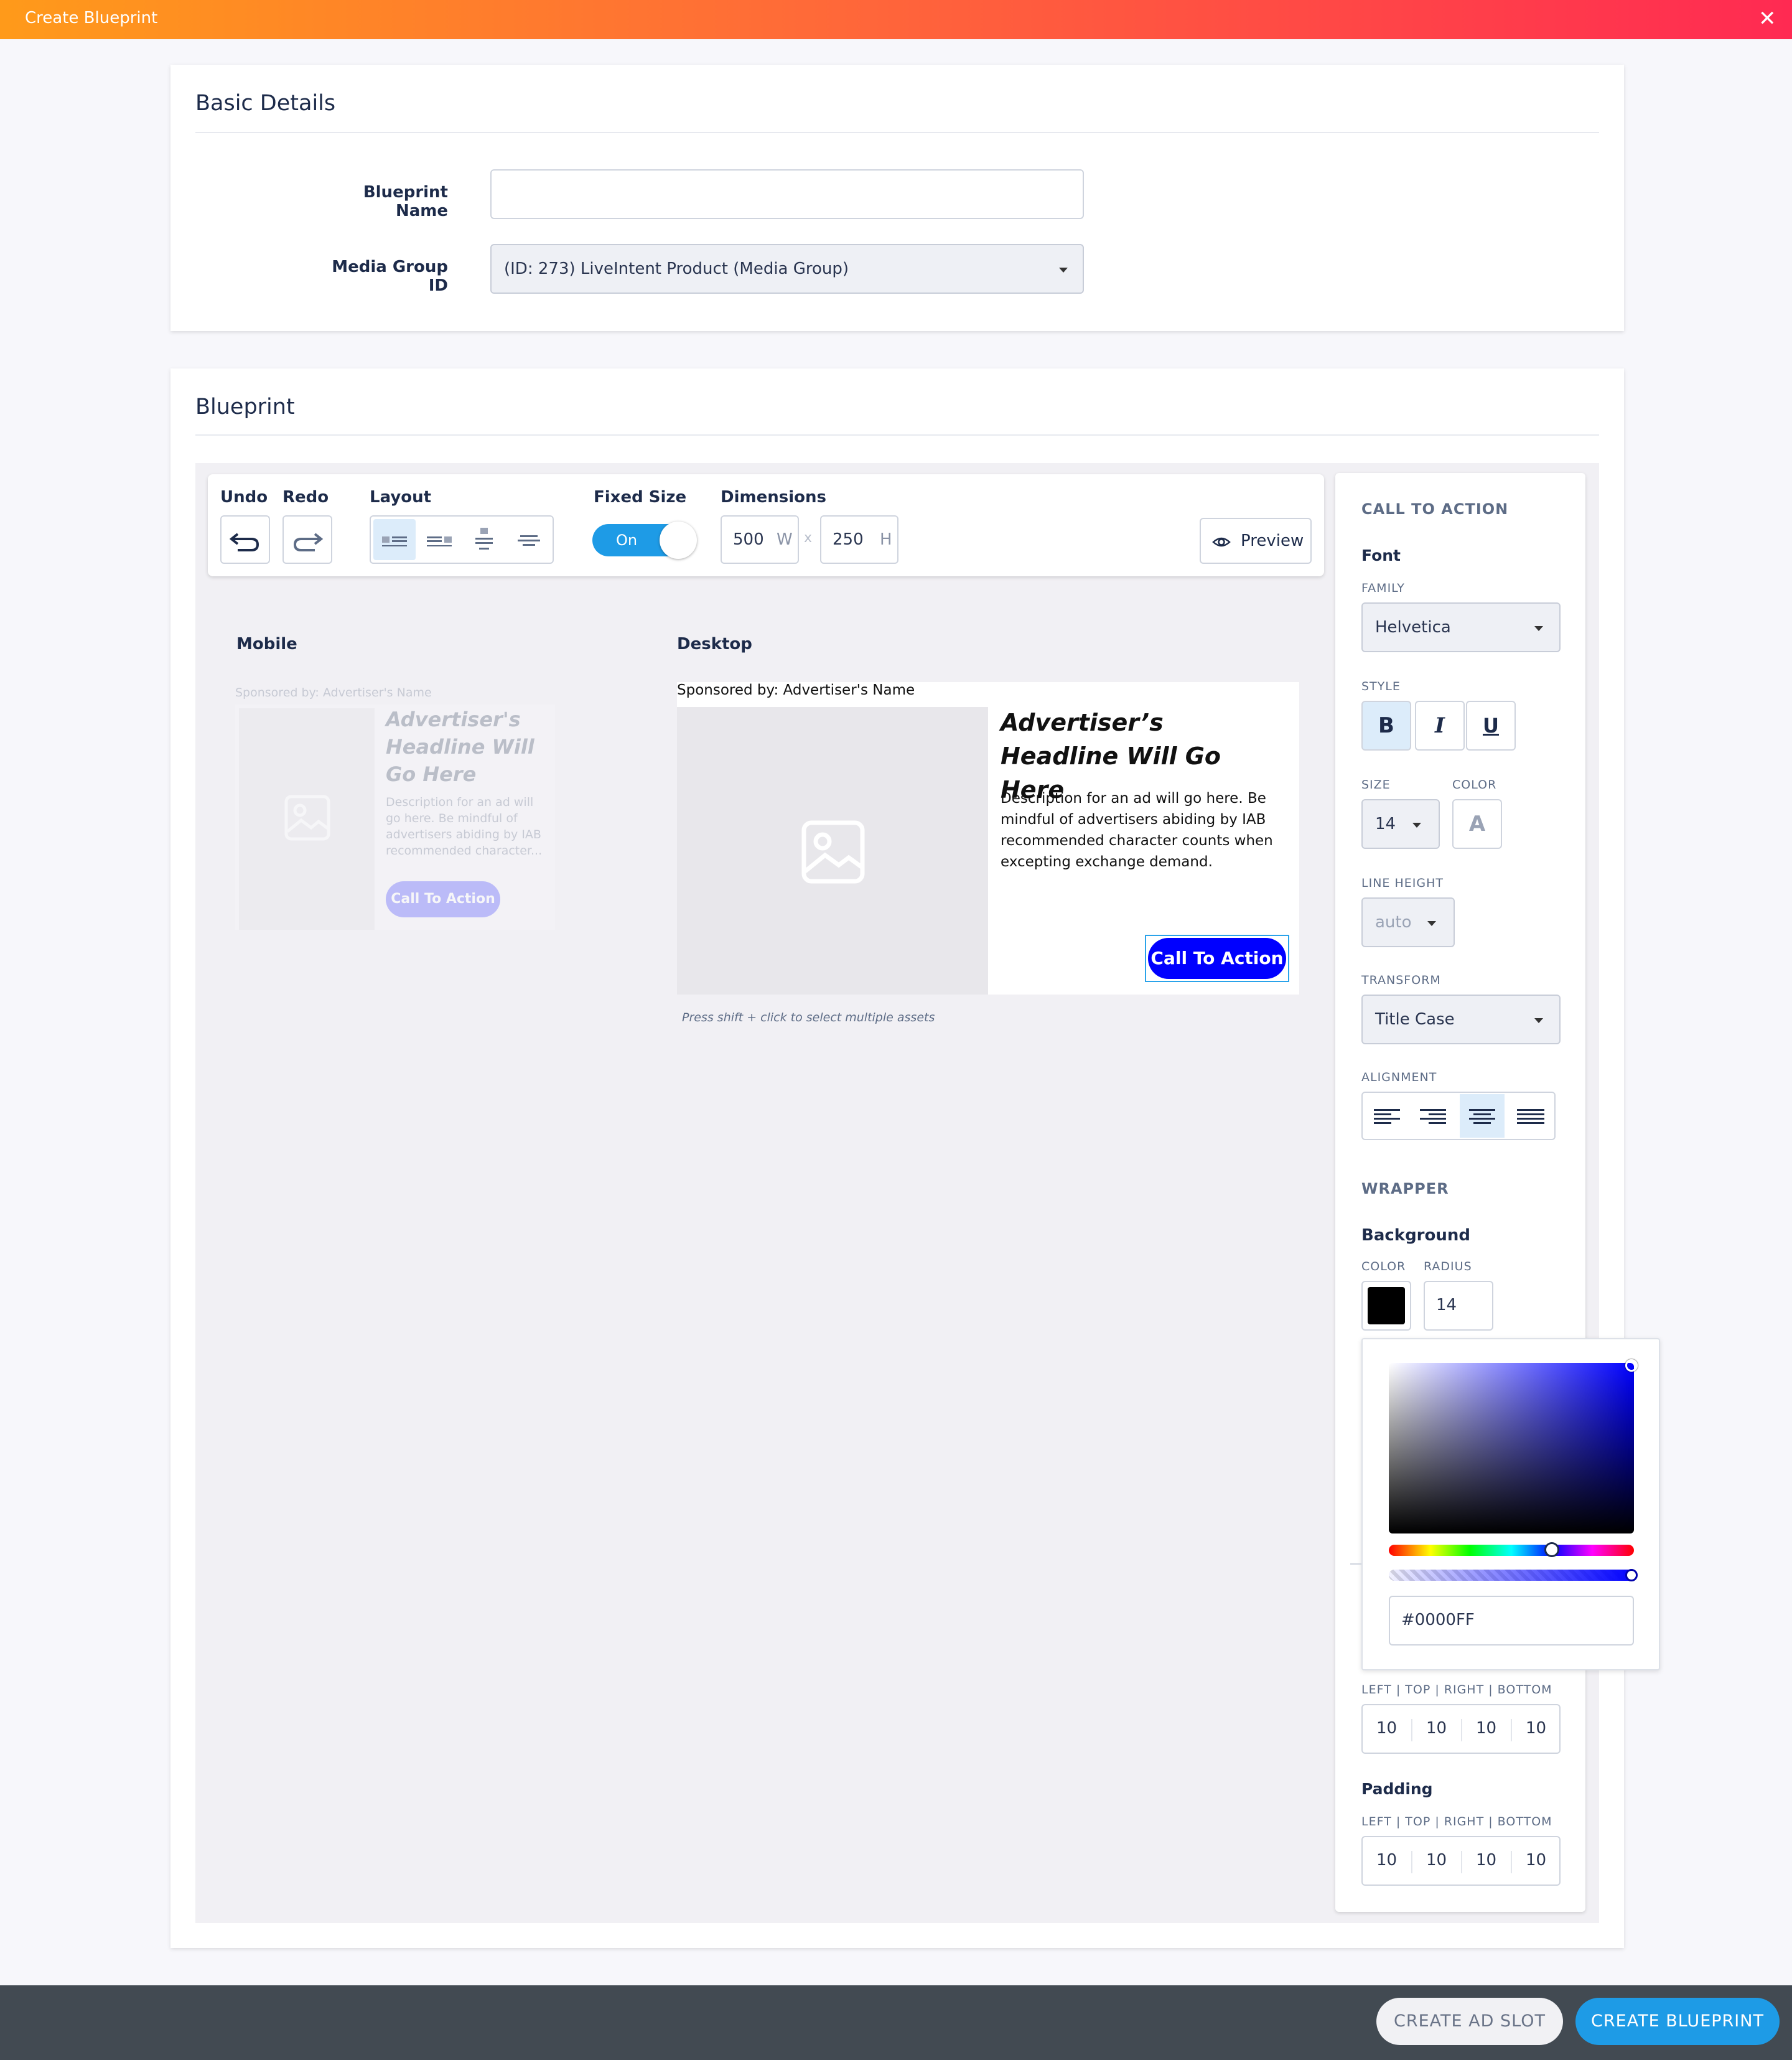 The image size is (1792, 2060). Describe the element at coordinates (1386, 1728) in the screenshot. I see `margin-left-input: 10` at that location.